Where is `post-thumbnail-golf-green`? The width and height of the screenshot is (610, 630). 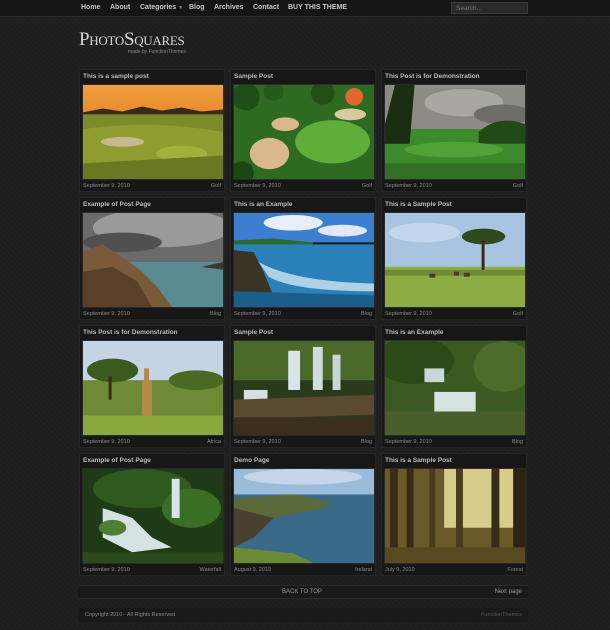
post-thumbnail-golf-green is located at coordinates (455, 132).